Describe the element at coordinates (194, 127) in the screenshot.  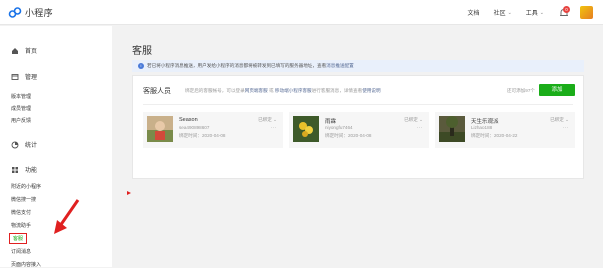
I see `agent-wechat-id: sea490898607` at that location.